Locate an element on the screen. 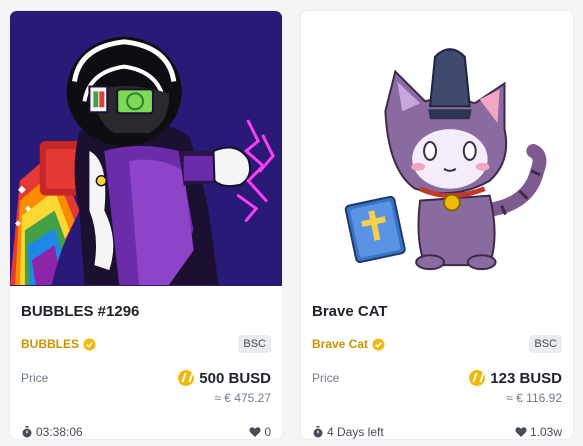 This screenshot has width=583, height=446. fiat-price: ≈ € 116.92 is located at coordinates (534, 398).